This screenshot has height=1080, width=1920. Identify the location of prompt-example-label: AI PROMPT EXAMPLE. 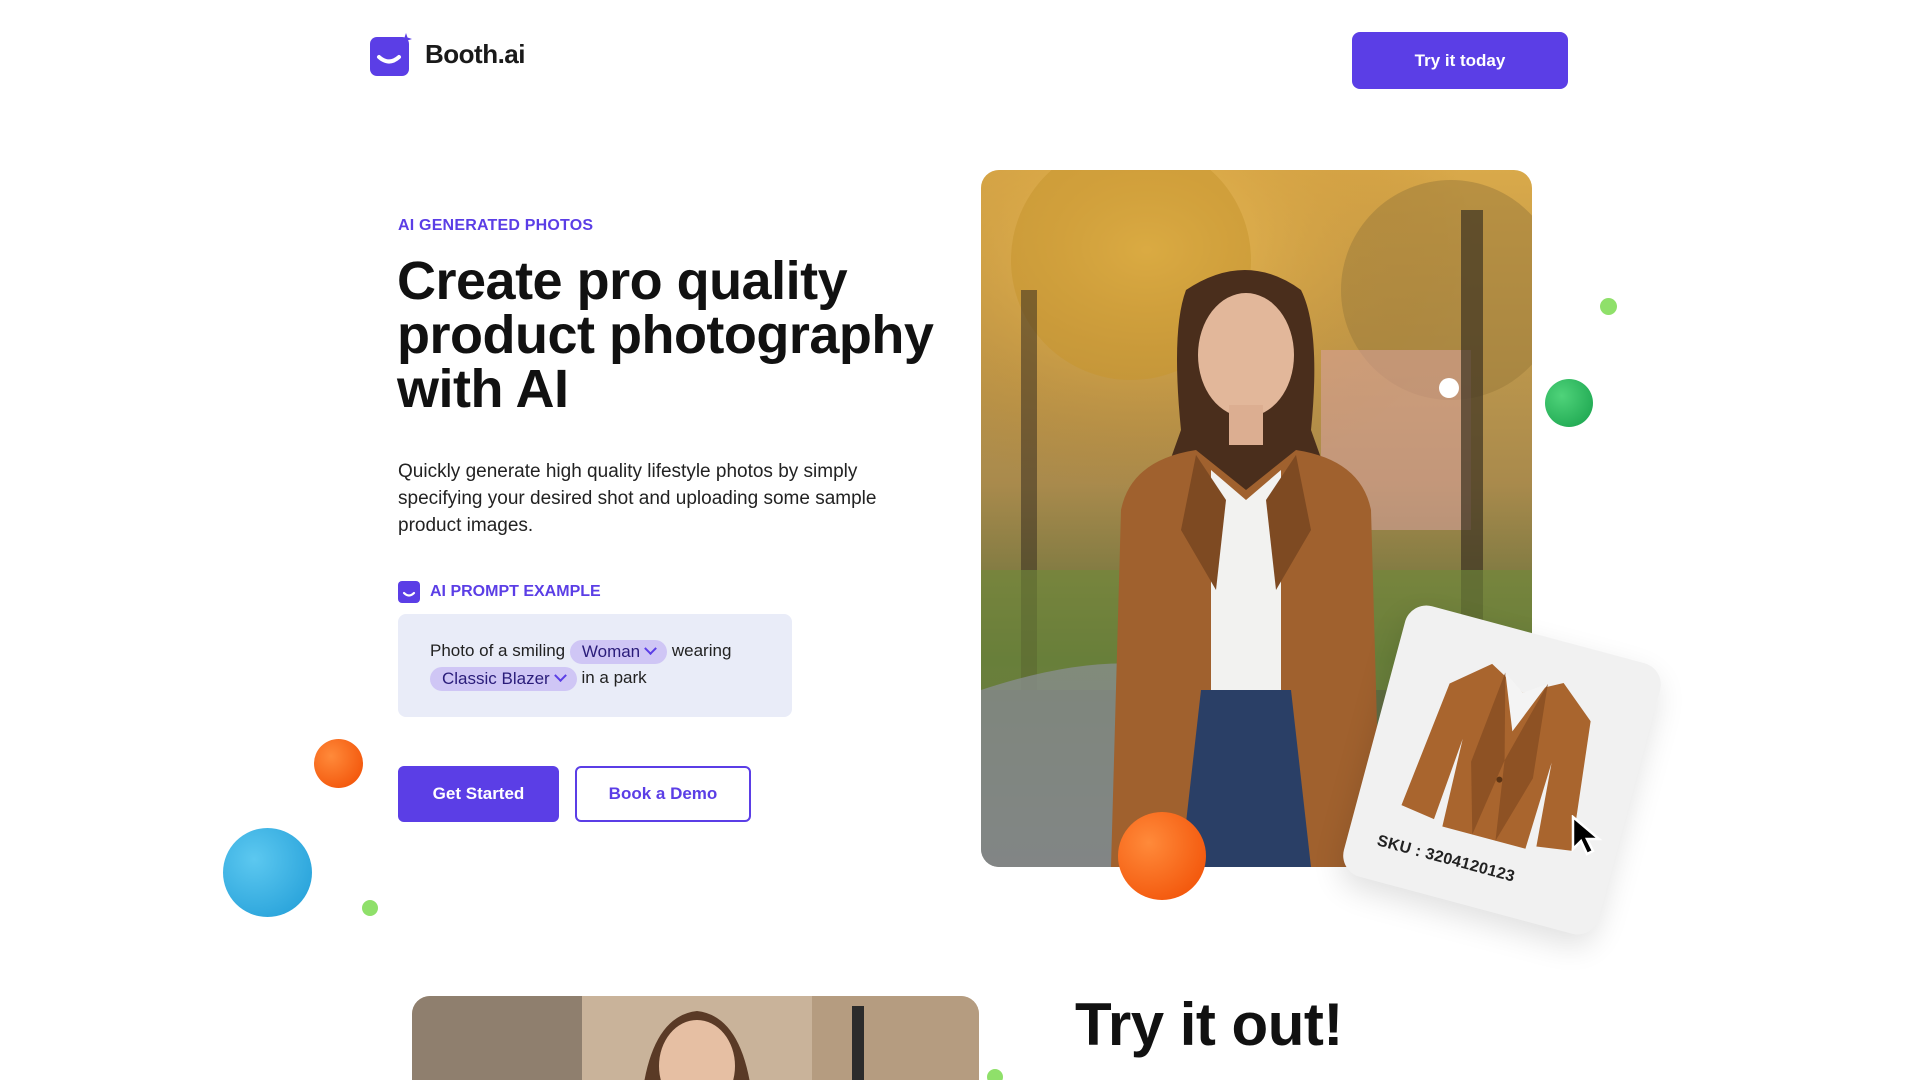
(499, 592).